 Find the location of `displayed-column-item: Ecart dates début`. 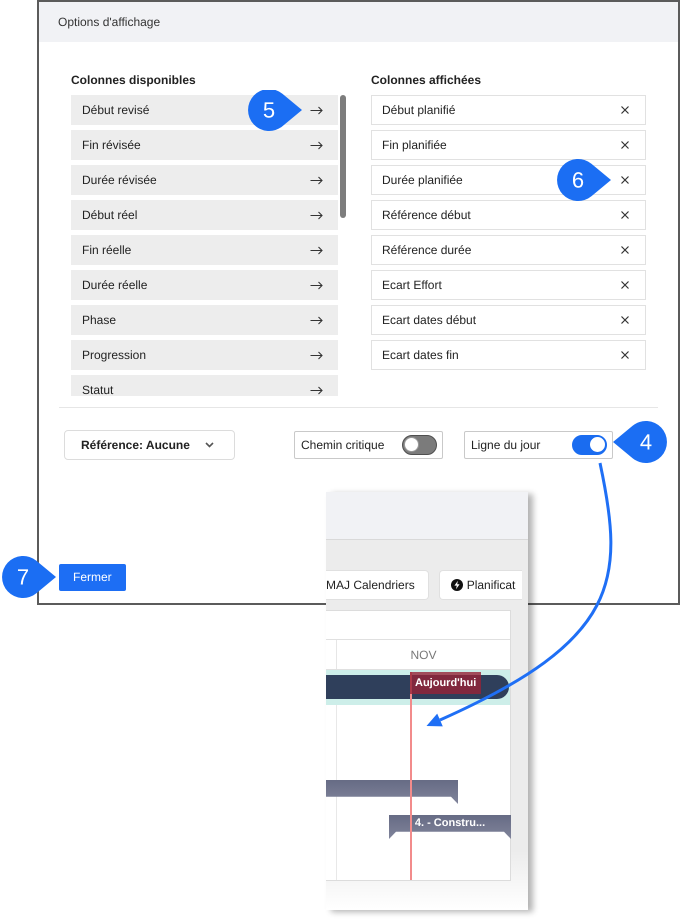

displayed-column-item: Ecart dates début is located at coordinates (508, 320).